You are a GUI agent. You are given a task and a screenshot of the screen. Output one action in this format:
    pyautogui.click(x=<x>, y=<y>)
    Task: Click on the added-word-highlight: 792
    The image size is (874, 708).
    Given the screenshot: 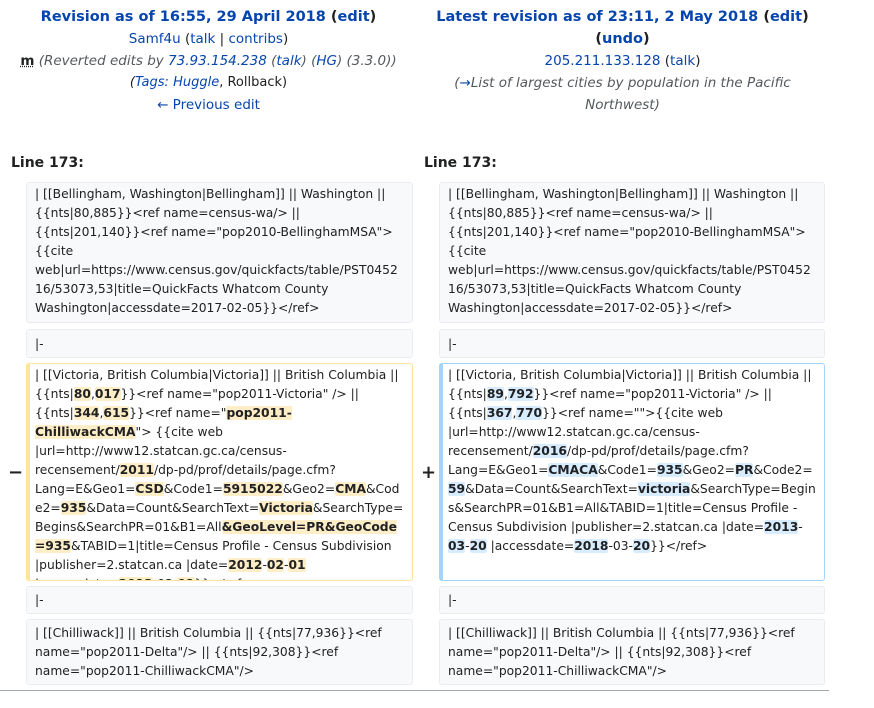 What is the action you would take?
    pyautogui.click(x=520, y=394)
    